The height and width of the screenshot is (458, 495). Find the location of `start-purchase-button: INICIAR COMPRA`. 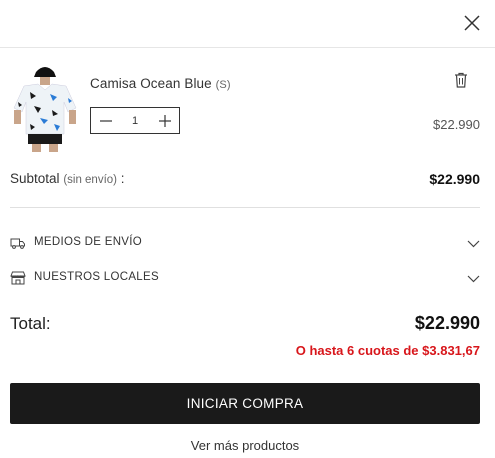

start-purchase-button: INICIAR COMPRA is located at coordinates (245, 403).